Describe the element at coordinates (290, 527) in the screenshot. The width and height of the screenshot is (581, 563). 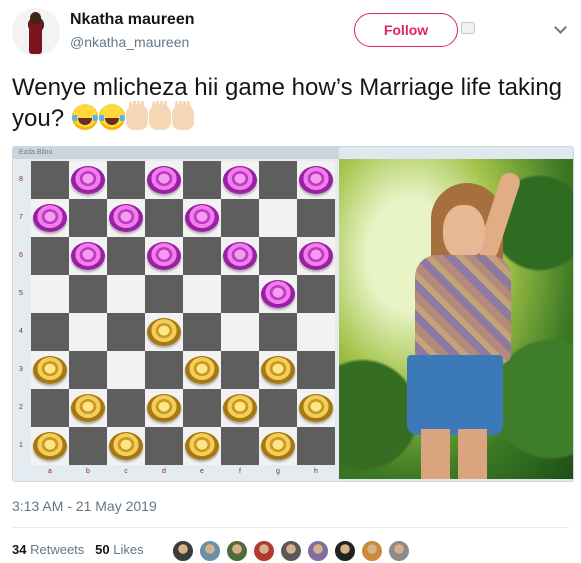
I see `divider` at that location.